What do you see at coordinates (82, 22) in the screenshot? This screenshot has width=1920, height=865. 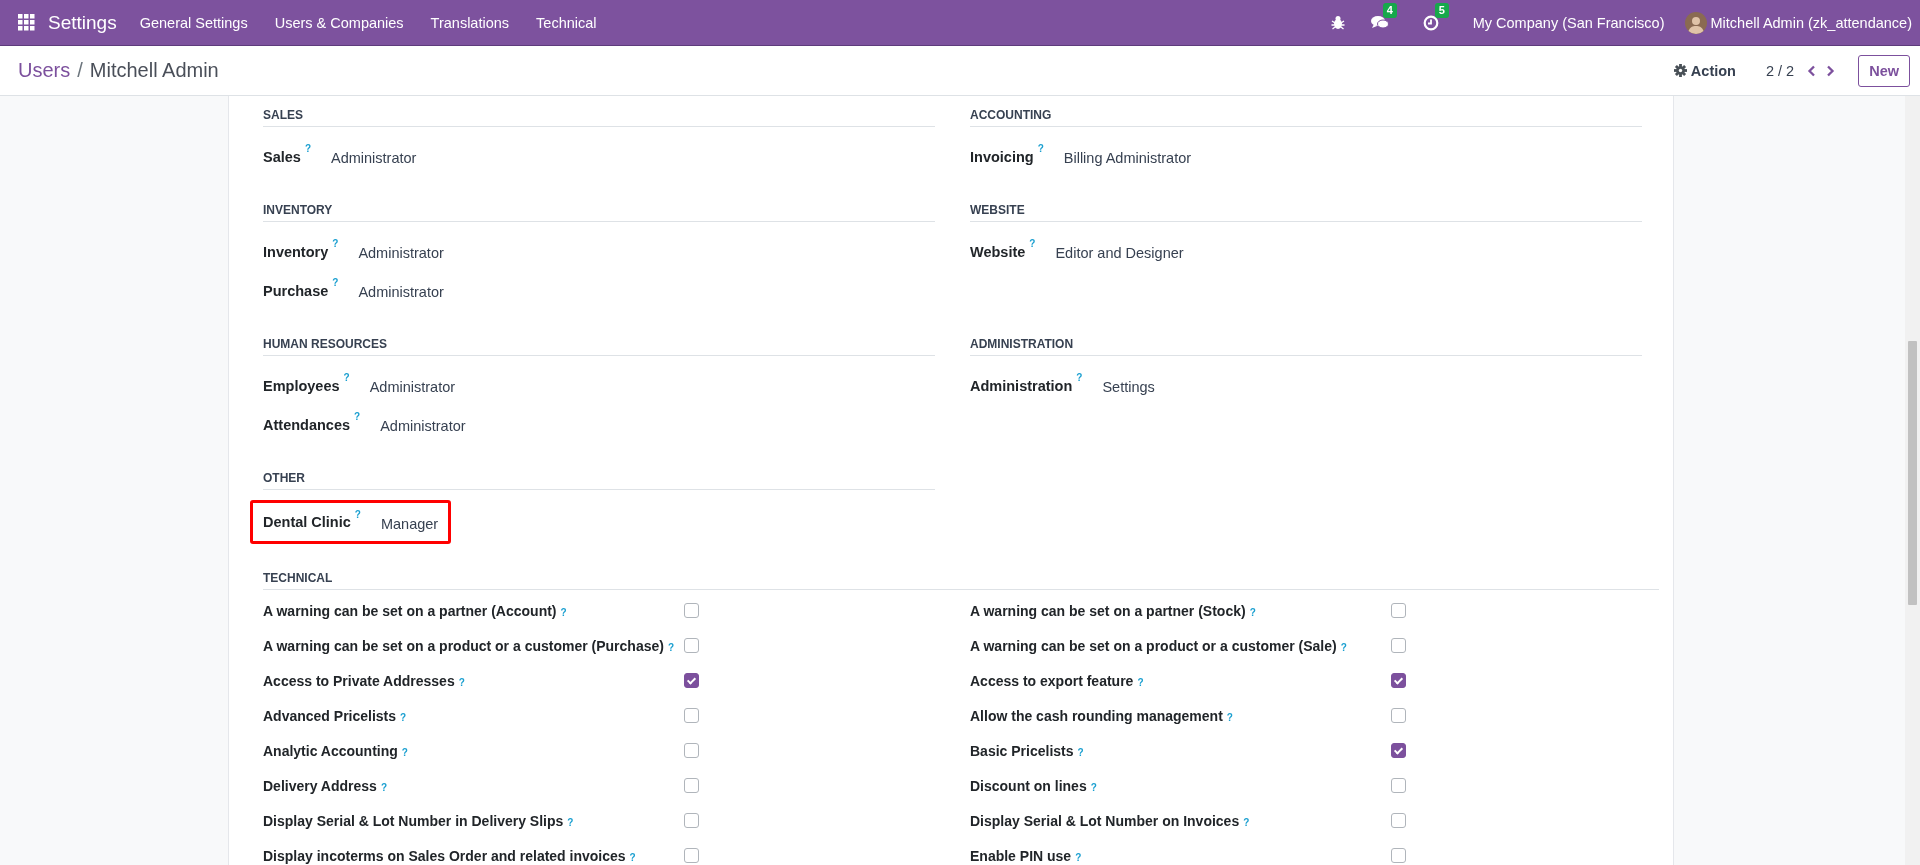 I see `app-title: Settings` at bounding box center [82, 22].